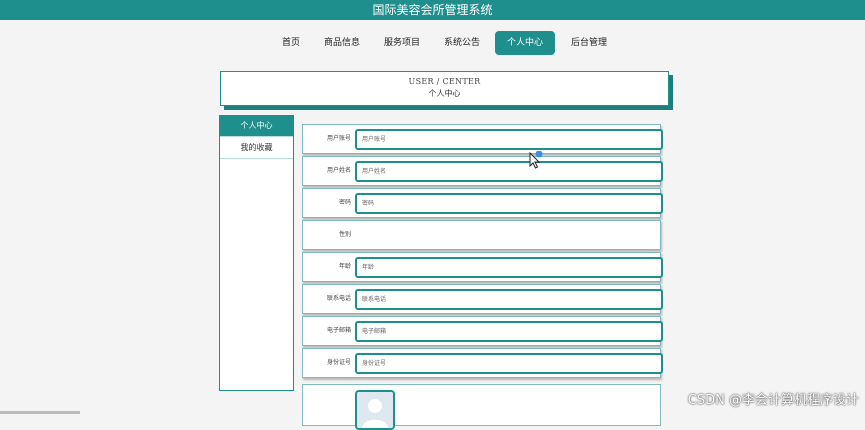 The height and width of the screenshot is (430, 865). Describe the element at coordinates (536, 160) in the screenshot. I see `mouse-cursor-icon` at that location.